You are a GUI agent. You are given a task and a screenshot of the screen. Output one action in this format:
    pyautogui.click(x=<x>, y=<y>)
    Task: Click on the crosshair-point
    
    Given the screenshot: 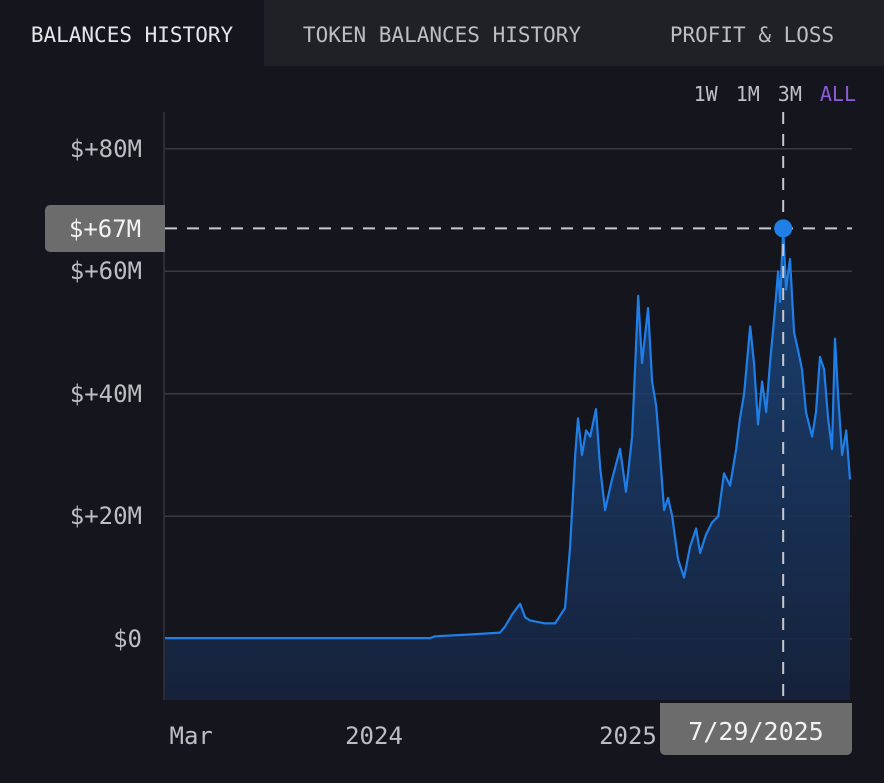 What is the action you would take?
    pyautogui.click(x=783, y=228)
    